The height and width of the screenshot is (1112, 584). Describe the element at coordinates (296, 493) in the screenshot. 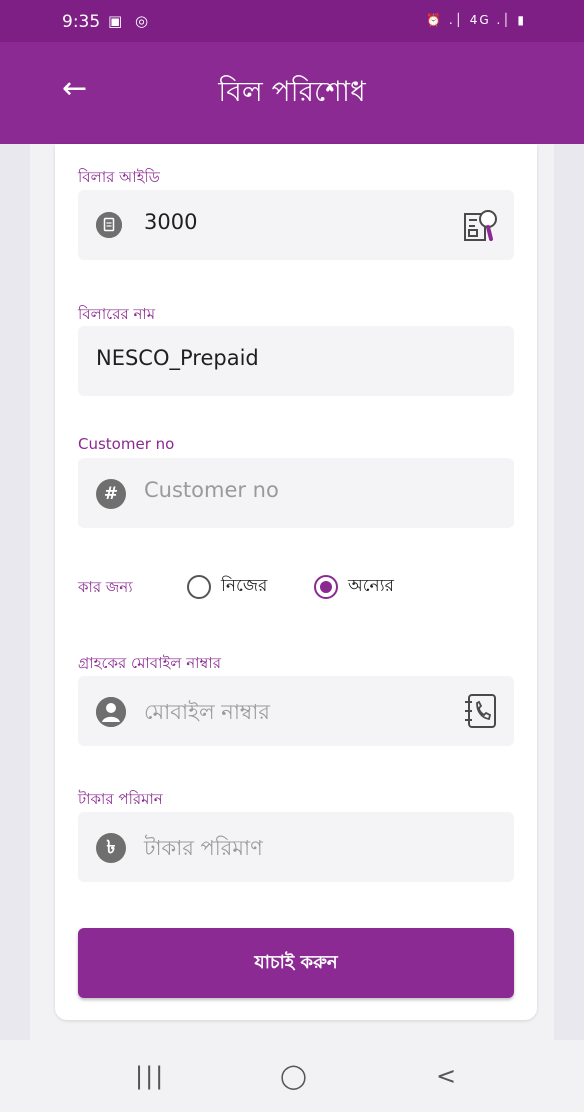

I see `customer-no-field: # Customer no` at that location.